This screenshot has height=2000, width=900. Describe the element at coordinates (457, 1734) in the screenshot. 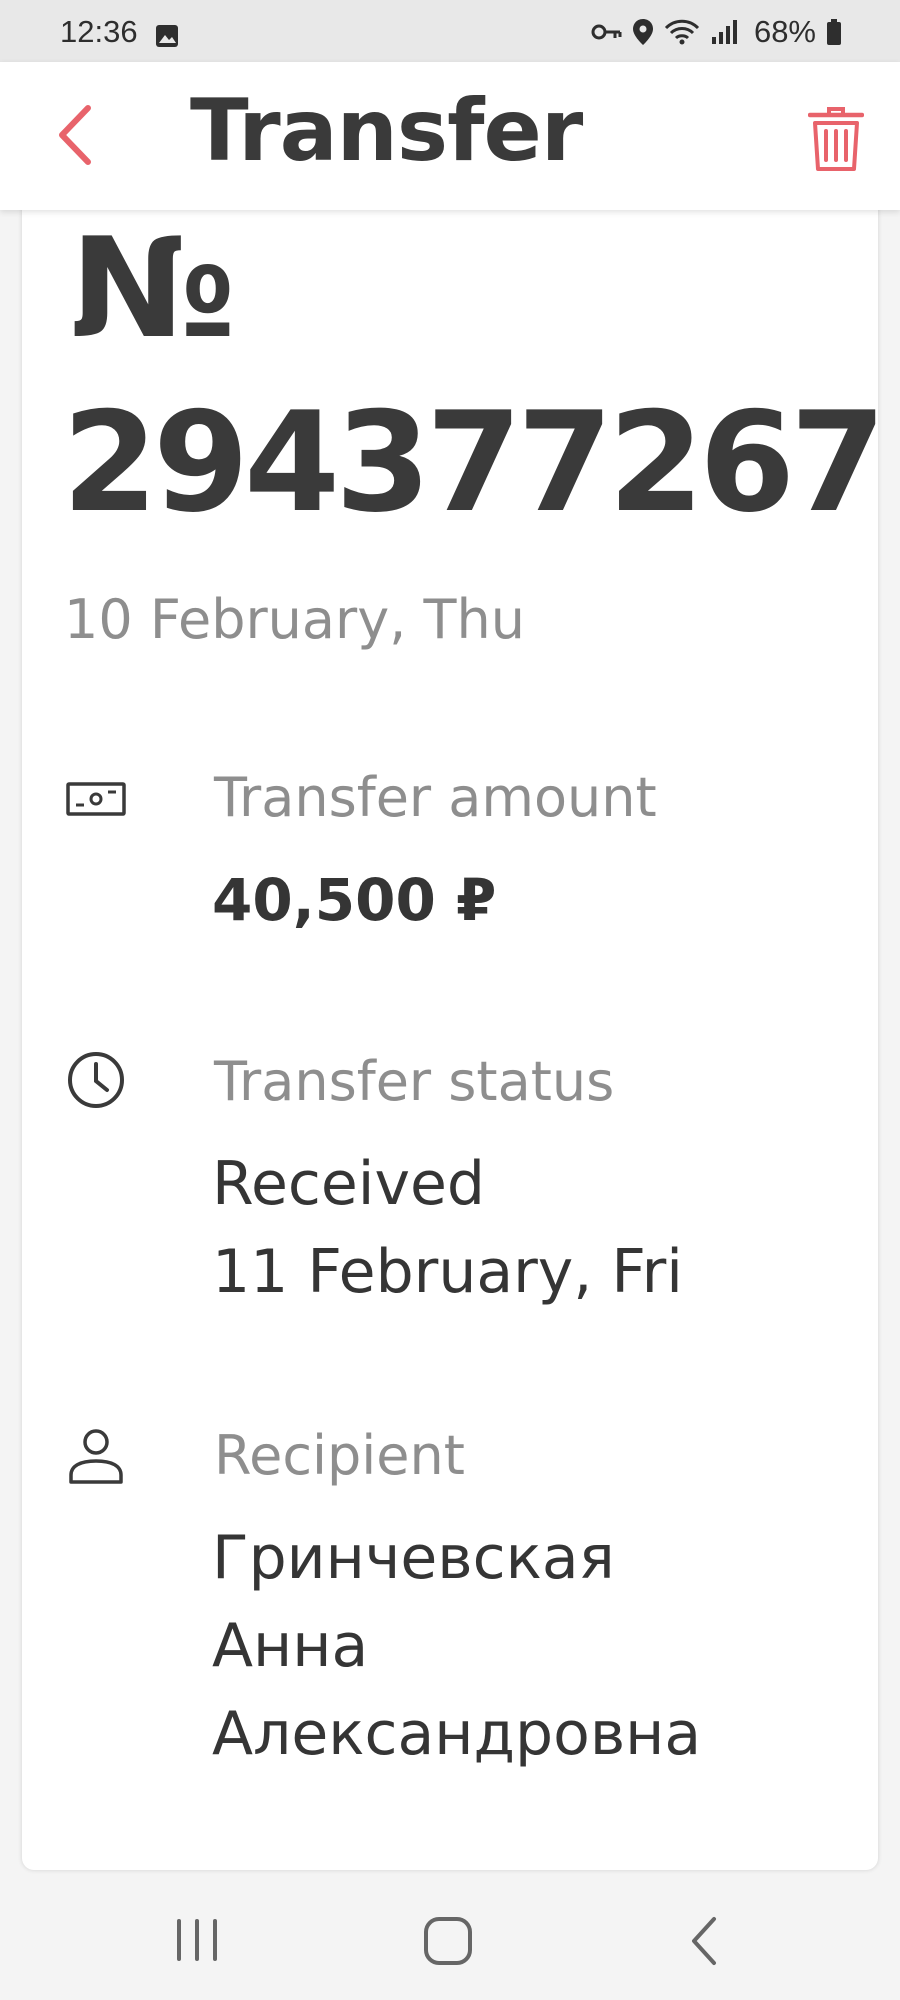

I see `recipient-patronymic: Александровна` at that location.